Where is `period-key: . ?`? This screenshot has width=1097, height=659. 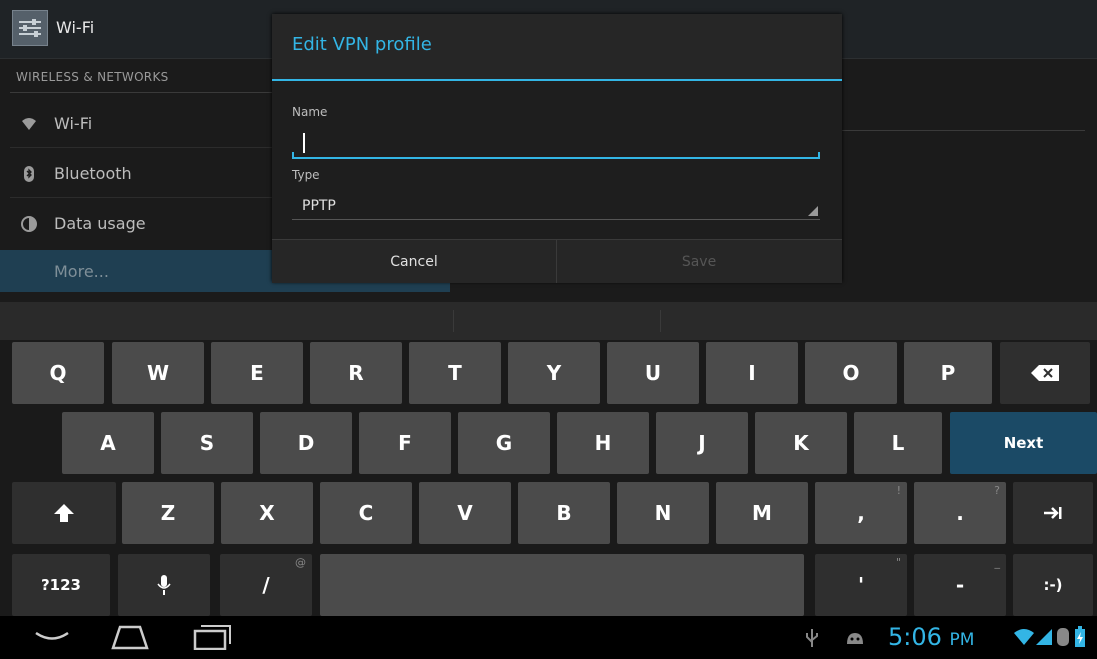
period-key: . ? is located at coordinates (960, 513).